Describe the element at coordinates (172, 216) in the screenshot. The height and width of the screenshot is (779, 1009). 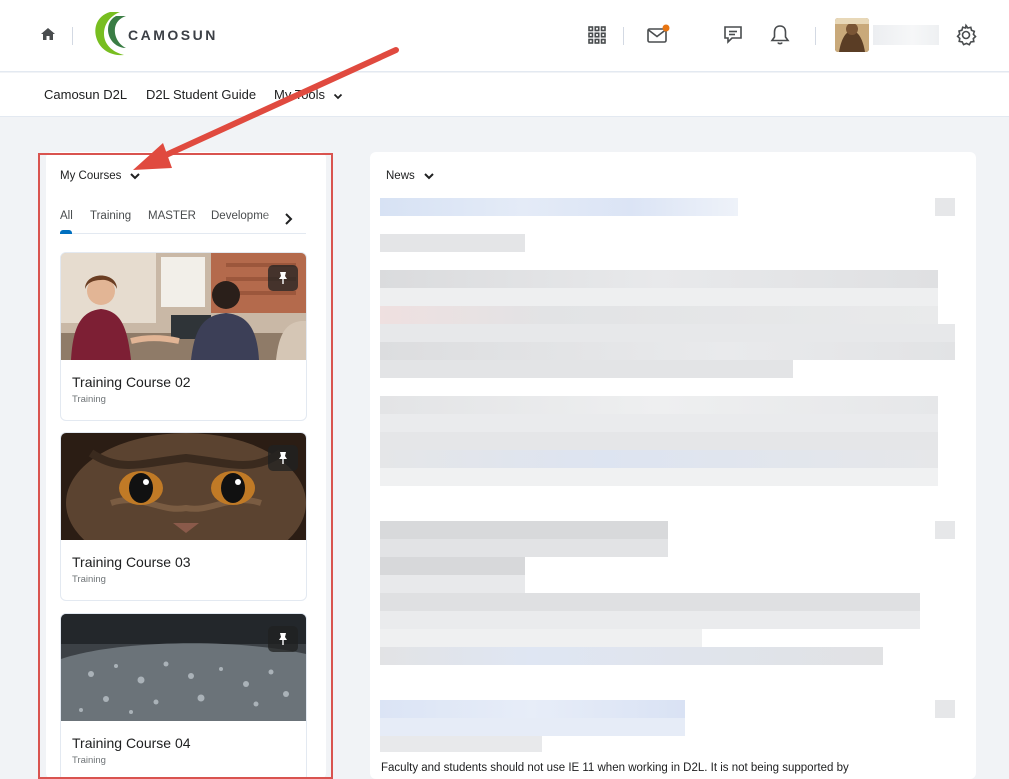
I see `tab-master: MASTER` at that location.